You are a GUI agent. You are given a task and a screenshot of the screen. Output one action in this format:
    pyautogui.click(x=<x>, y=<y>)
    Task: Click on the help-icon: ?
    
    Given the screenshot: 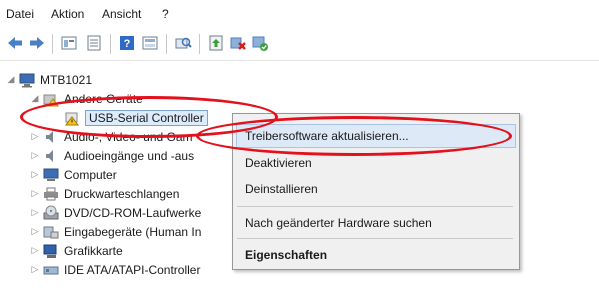 What is the action you would take?
    pyautogui.click(x=127, y=43)
    